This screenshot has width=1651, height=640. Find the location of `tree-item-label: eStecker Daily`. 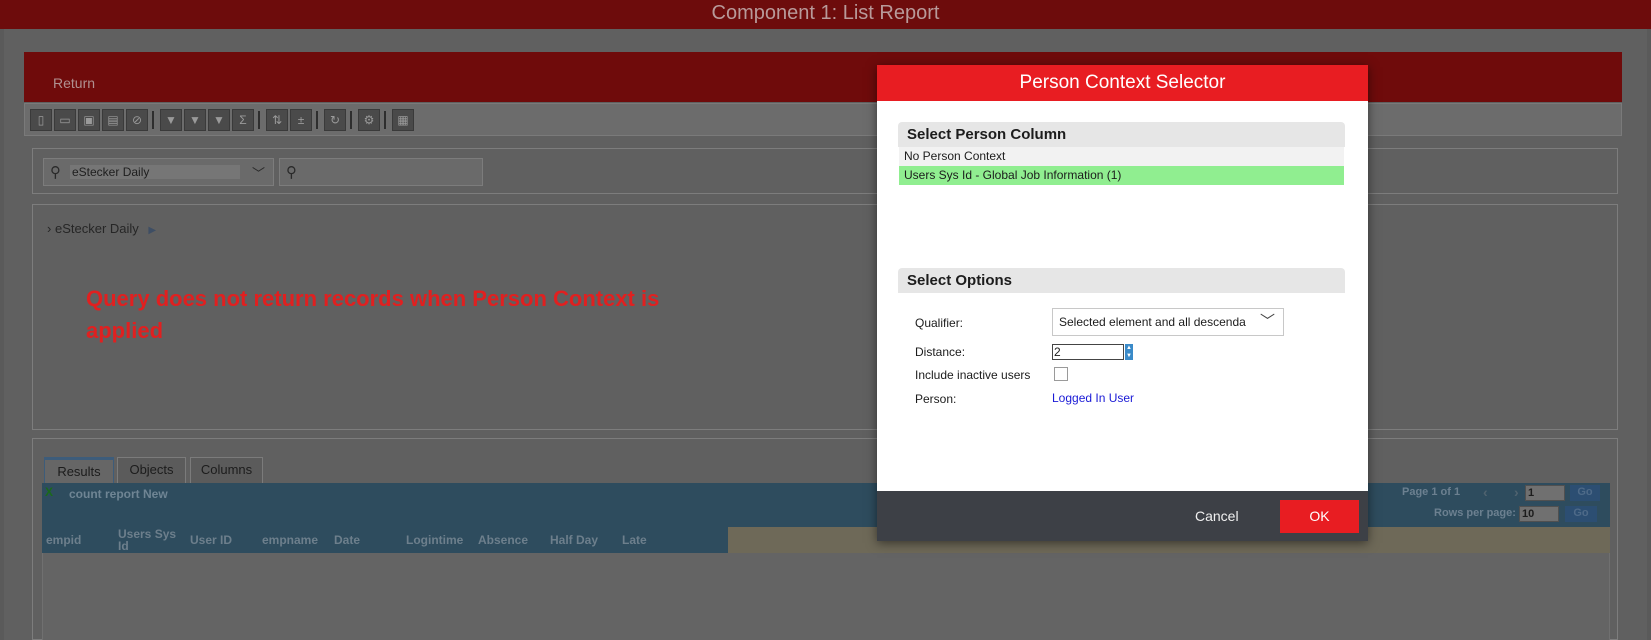

tree-item-label: eStecker Daily is located at coordinates (96, 228).